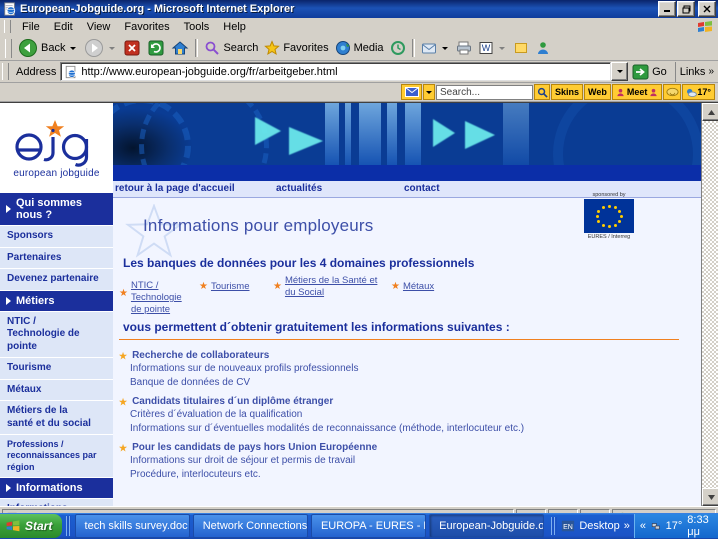 The image size is (718, 539). I want to click on menu-file: File, so click(31, 27).